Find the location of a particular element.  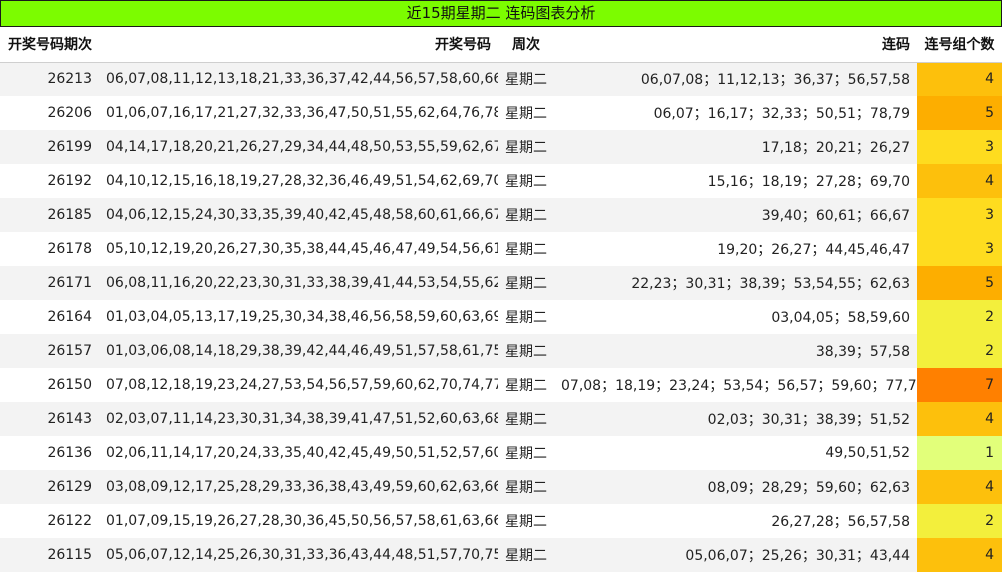

issue-cell: 26178 is located at coordinates (69, 249).